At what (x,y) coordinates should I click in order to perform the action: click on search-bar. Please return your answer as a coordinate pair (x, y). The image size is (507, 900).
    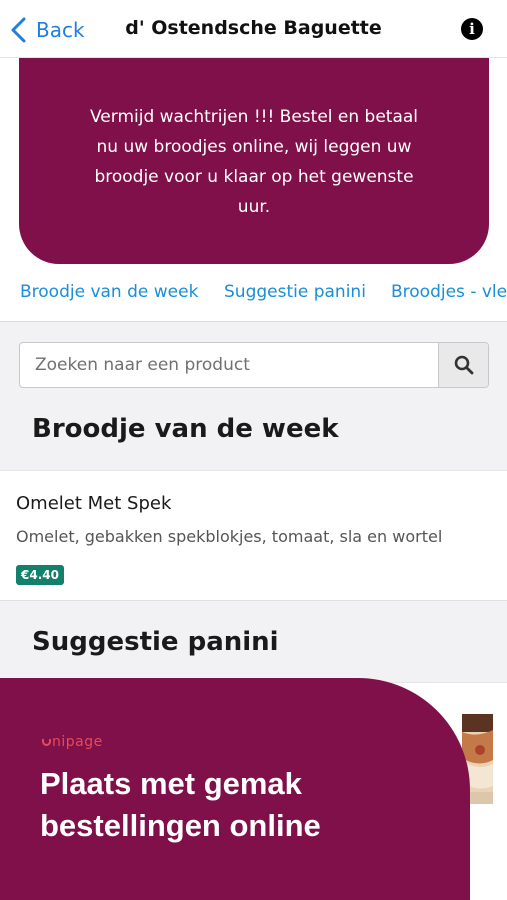
    Looking at the image, I should click on (254, 365).